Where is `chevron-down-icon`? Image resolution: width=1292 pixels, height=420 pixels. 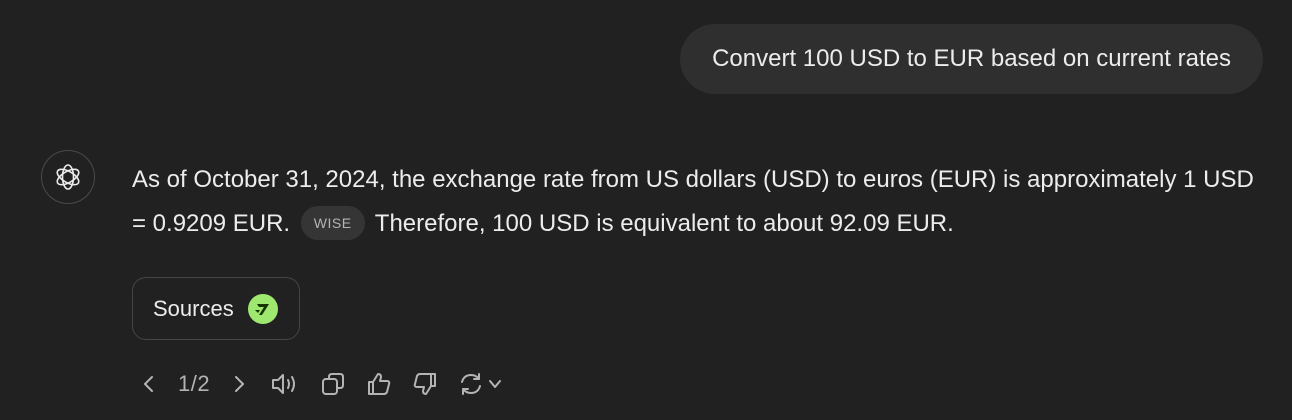
chevron-down-icon is located at coordinates (495, 384).